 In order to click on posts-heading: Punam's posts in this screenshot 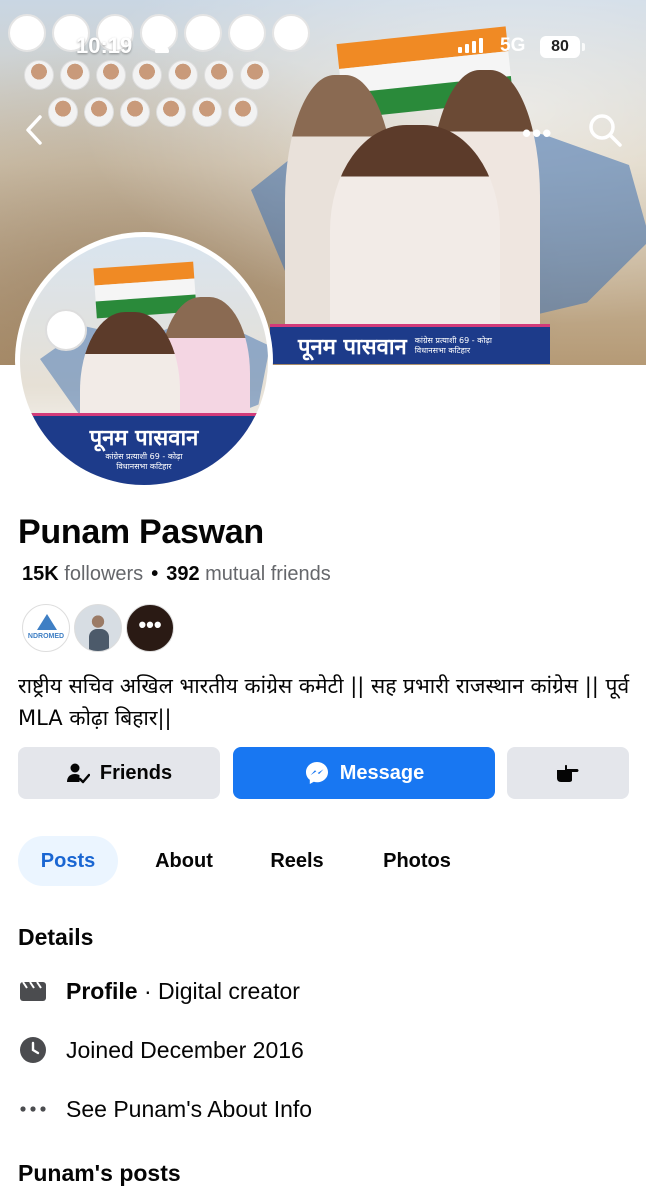, I will do `click(99, 1173)`.